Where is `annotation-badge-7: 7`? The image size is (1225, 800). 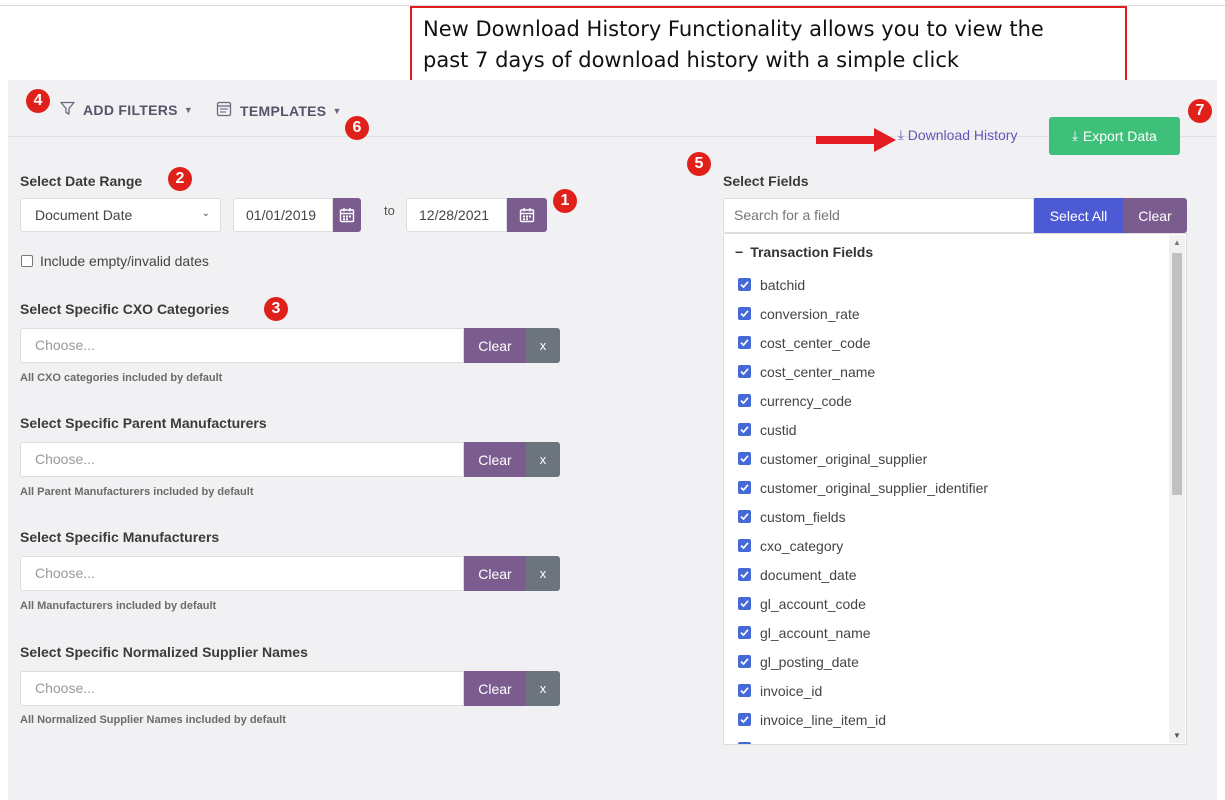
annotation-badge-7: 7 is located at coordinates (1200, 111).